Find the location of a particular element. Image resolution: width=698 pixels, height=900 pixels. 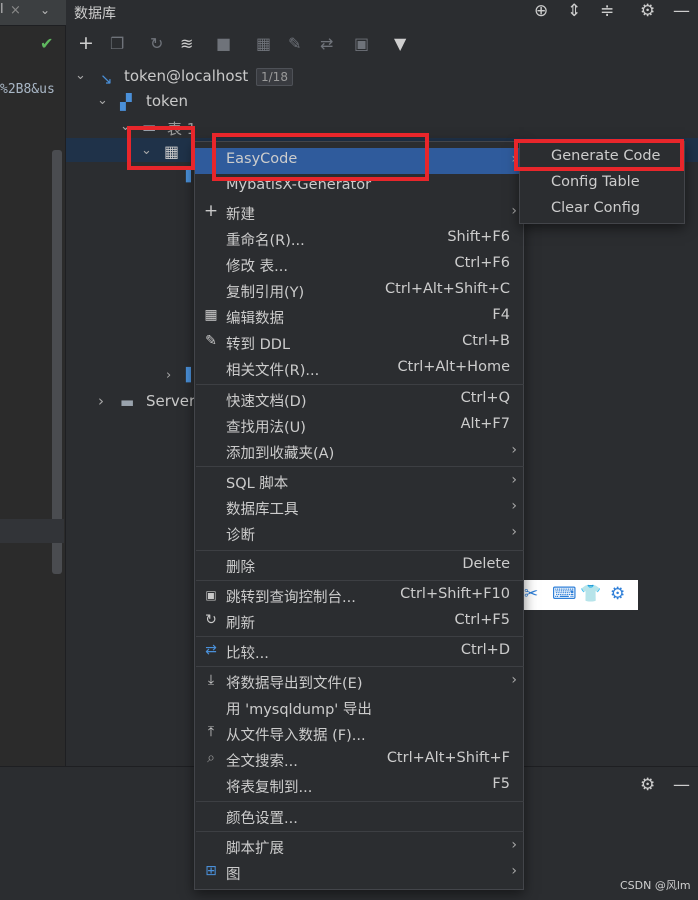

schema-icon: ≋ is located at coordinates (186, 43).